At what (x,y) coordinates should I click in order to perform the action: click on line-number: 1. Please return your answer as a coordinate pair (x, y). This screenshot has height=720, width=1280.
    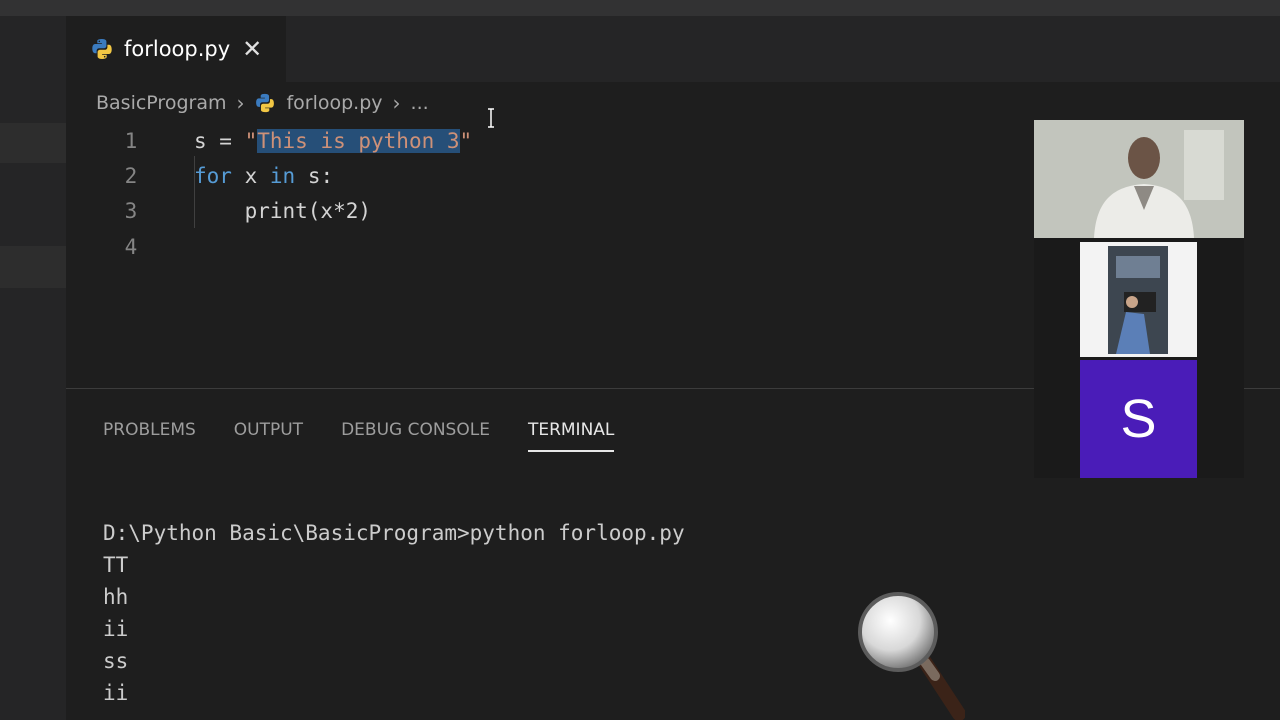
    Looking at the image, I should click on (131, 141).